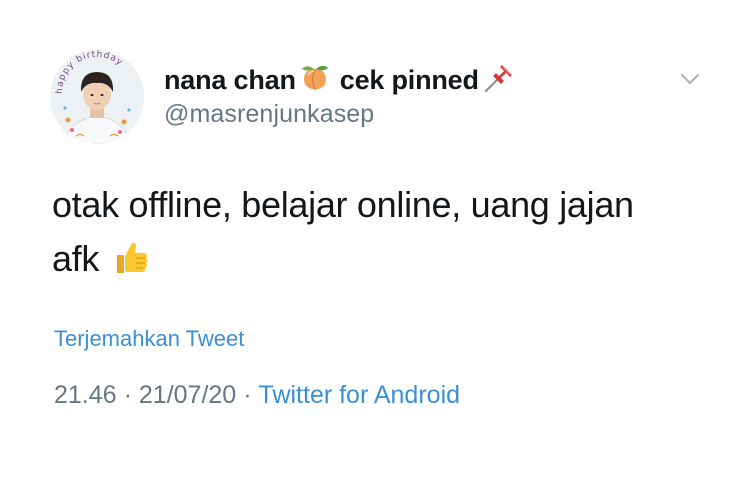  What do you see at coordinates (315, 80) in the screenshot?
I see `peach-emoji-icon` at bounding box center [315, 80].